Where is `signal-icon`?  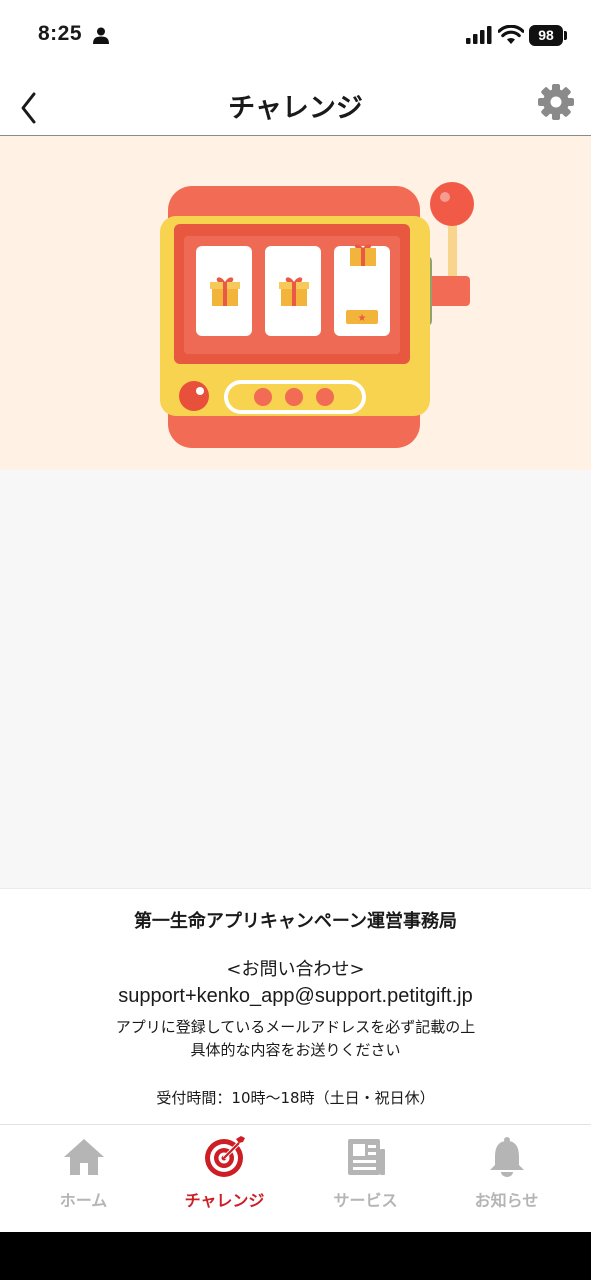 signal-icon is located at coordinates (479, 35).